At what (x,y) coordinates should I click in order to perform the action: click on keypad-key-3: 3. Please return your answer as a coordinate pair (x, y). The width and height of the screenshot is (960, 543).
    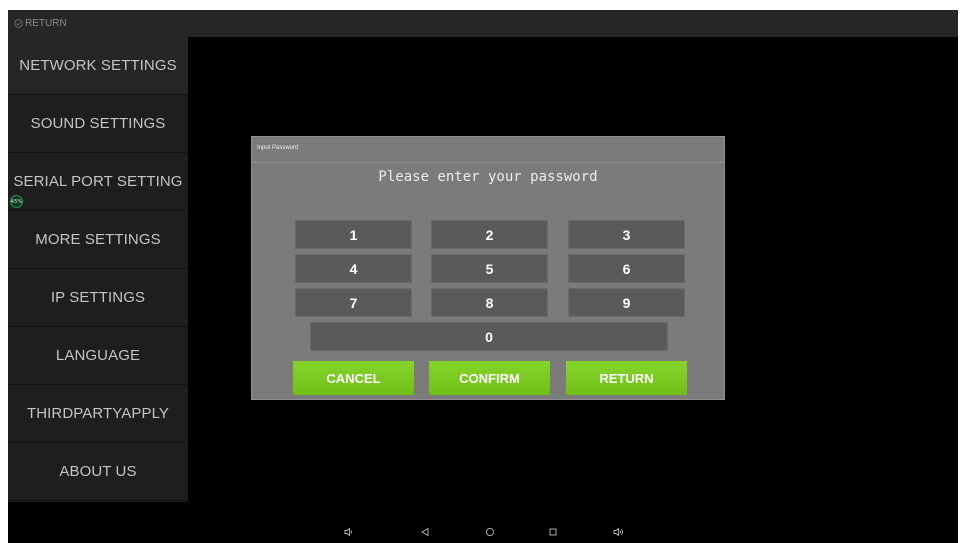
    Looking at the image, I should click on (626, 234).